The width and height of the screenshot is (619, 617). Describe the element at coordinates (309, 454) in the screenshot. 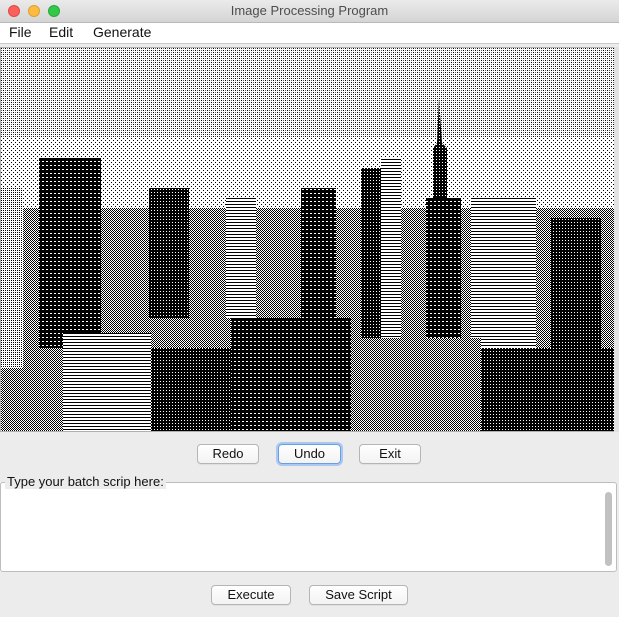

I see `undo-button: Undo` at that location.